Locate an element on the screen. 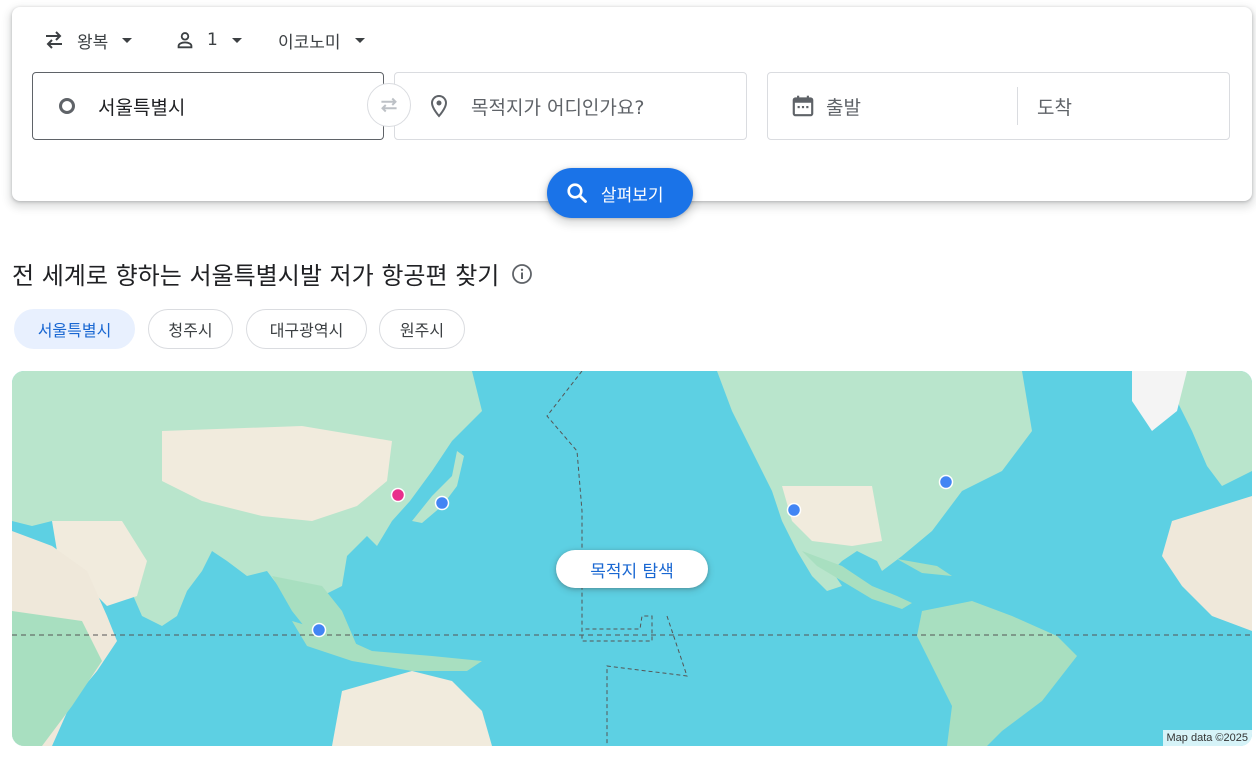 This screenshot has width=1256, height=758. origin-field: 서울특별시 is located at coordinates (208, 106).